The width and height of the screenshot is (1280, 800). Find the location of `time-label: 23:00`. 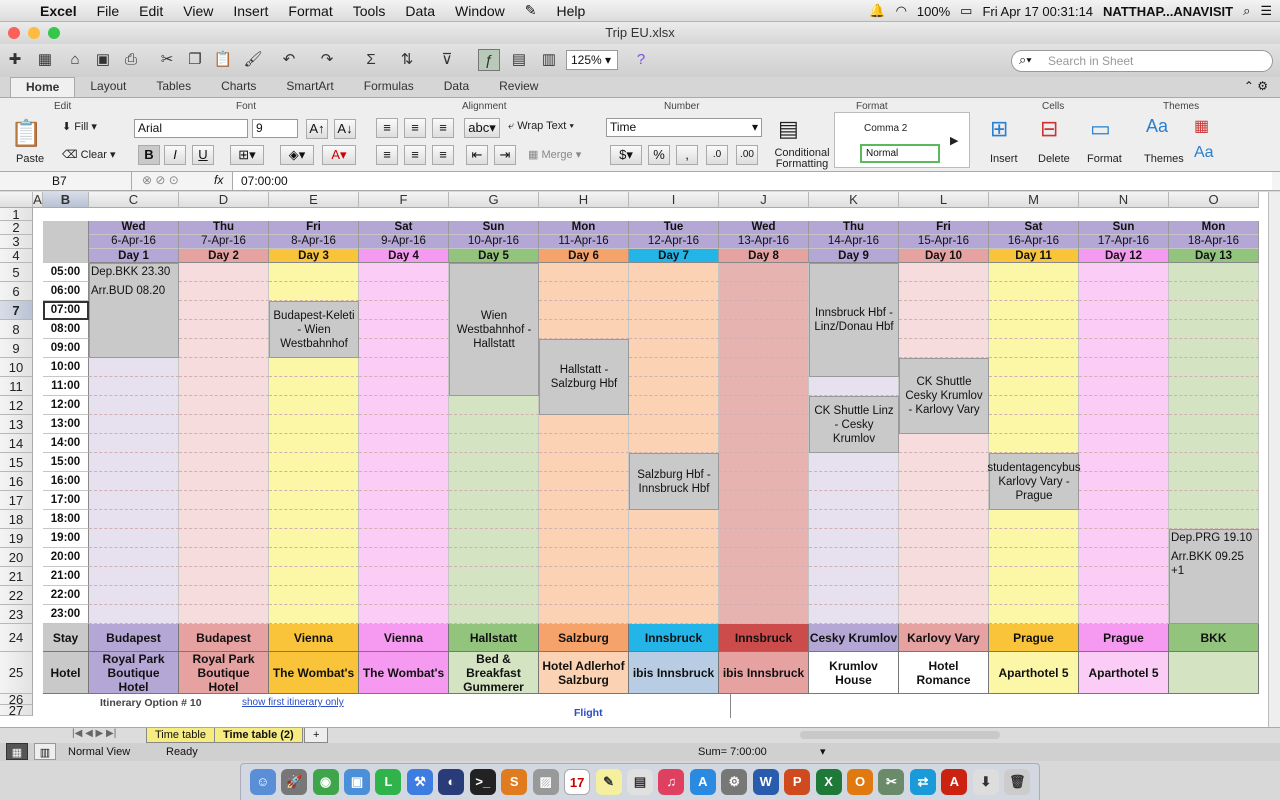

time-label: 23:00 is located at coordinates (66, 614).